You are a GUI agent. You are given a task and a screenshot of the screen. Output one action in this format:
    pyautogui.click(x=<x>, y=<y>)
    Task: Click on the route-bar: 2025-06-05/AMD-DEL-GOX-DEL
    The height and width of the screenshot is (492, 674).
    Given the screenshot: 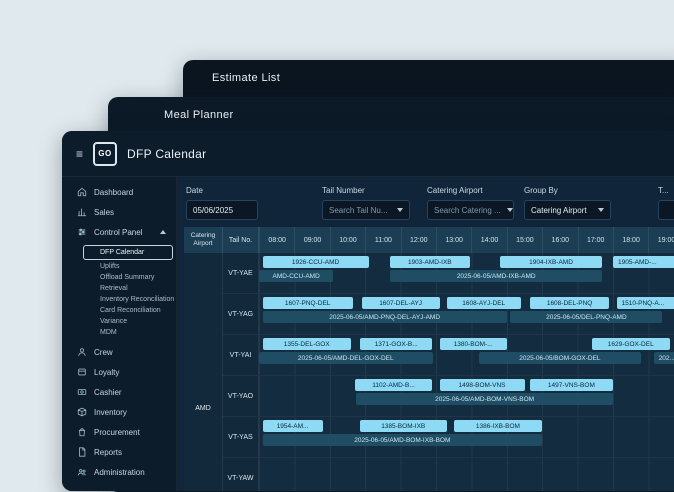 What is the action you would take?
    pyautogui.click(x=346, y=358)
    